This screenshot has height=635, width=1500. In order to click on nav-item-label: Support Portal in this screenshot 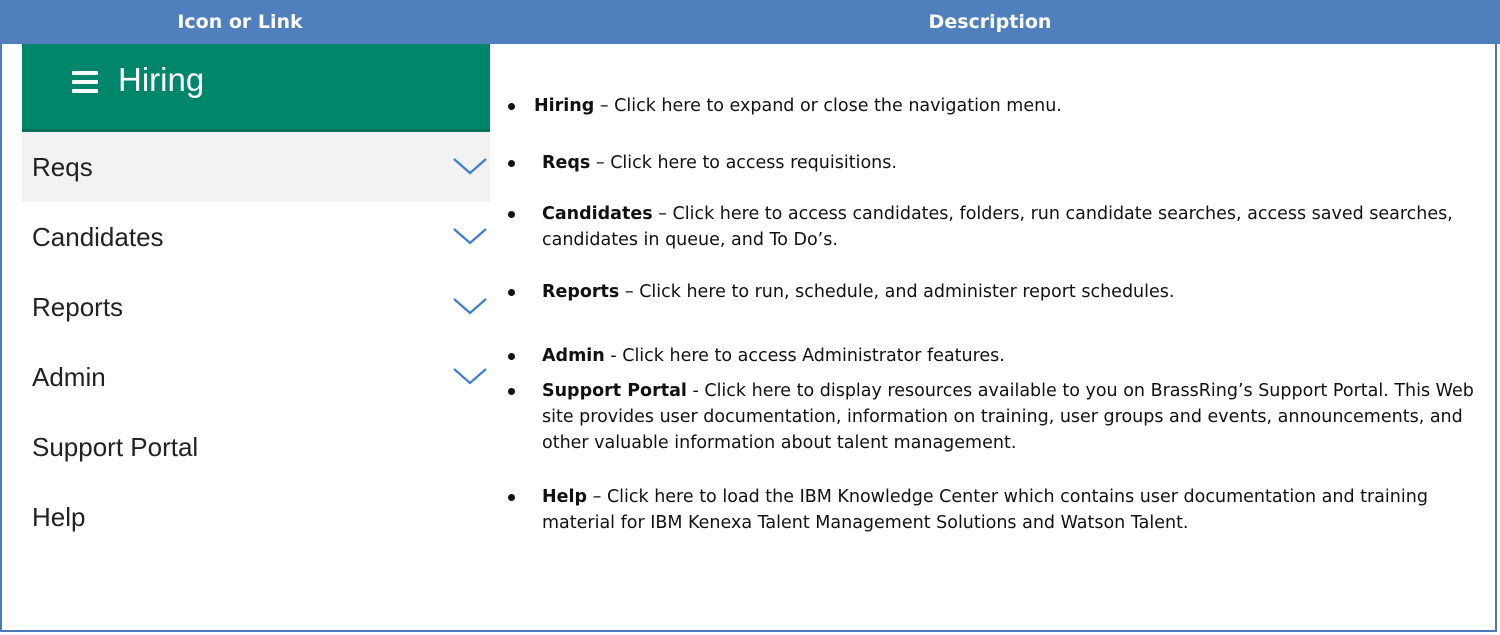, I will do `click(115, 447)`.